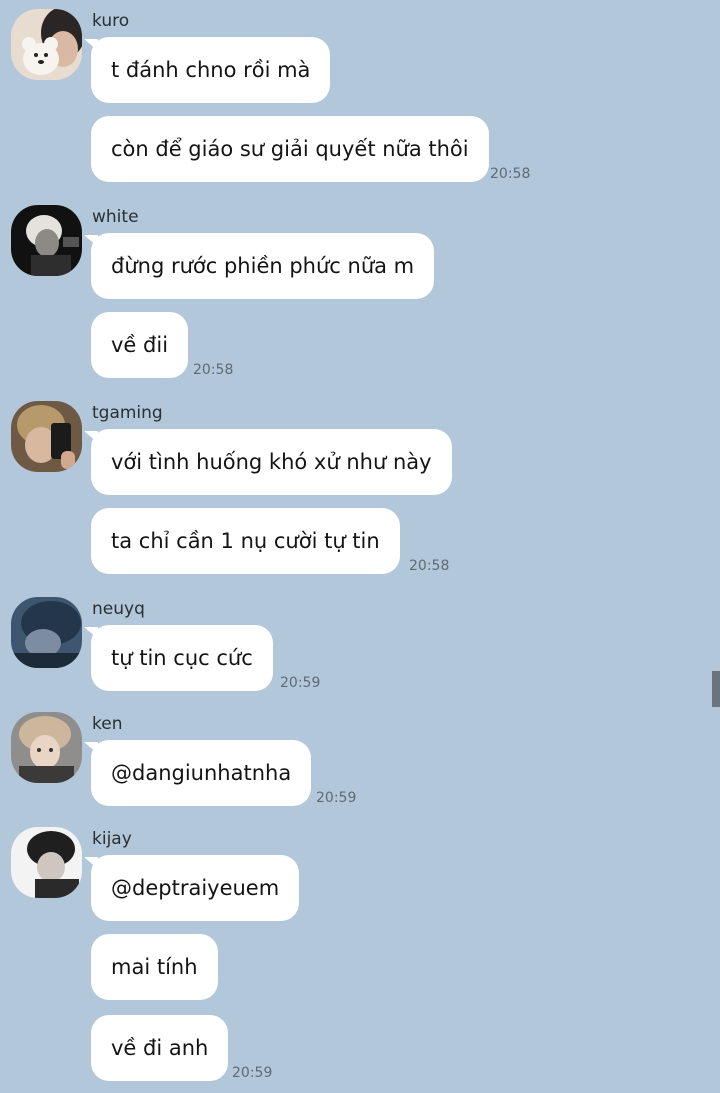  I want to click on message-bubble: @deptraiyeuem, so click(191, 888).